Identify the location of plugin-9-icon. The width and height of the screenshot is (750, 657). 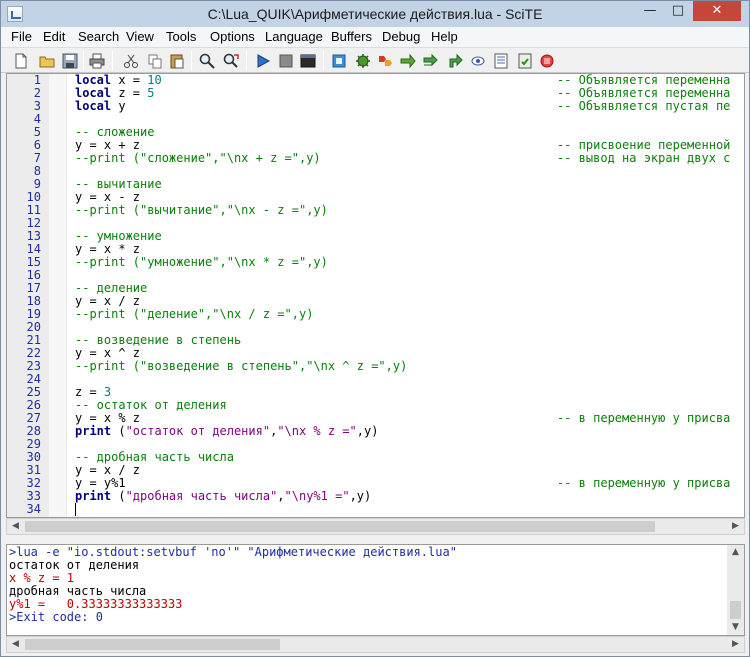
(525, 61).